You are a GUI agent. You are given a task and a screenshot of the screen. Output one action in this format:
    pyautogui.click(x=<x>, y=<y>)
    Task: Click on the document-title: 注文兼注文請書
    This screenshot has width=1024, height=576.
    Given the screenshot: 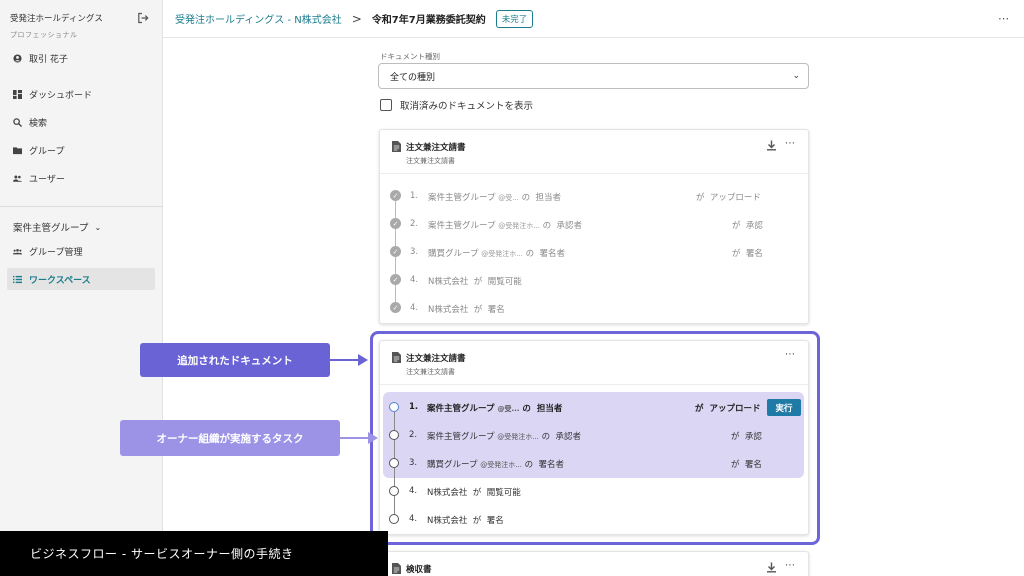 What is the action you would take?
    pyautogui.click(x=436, y=148)
    